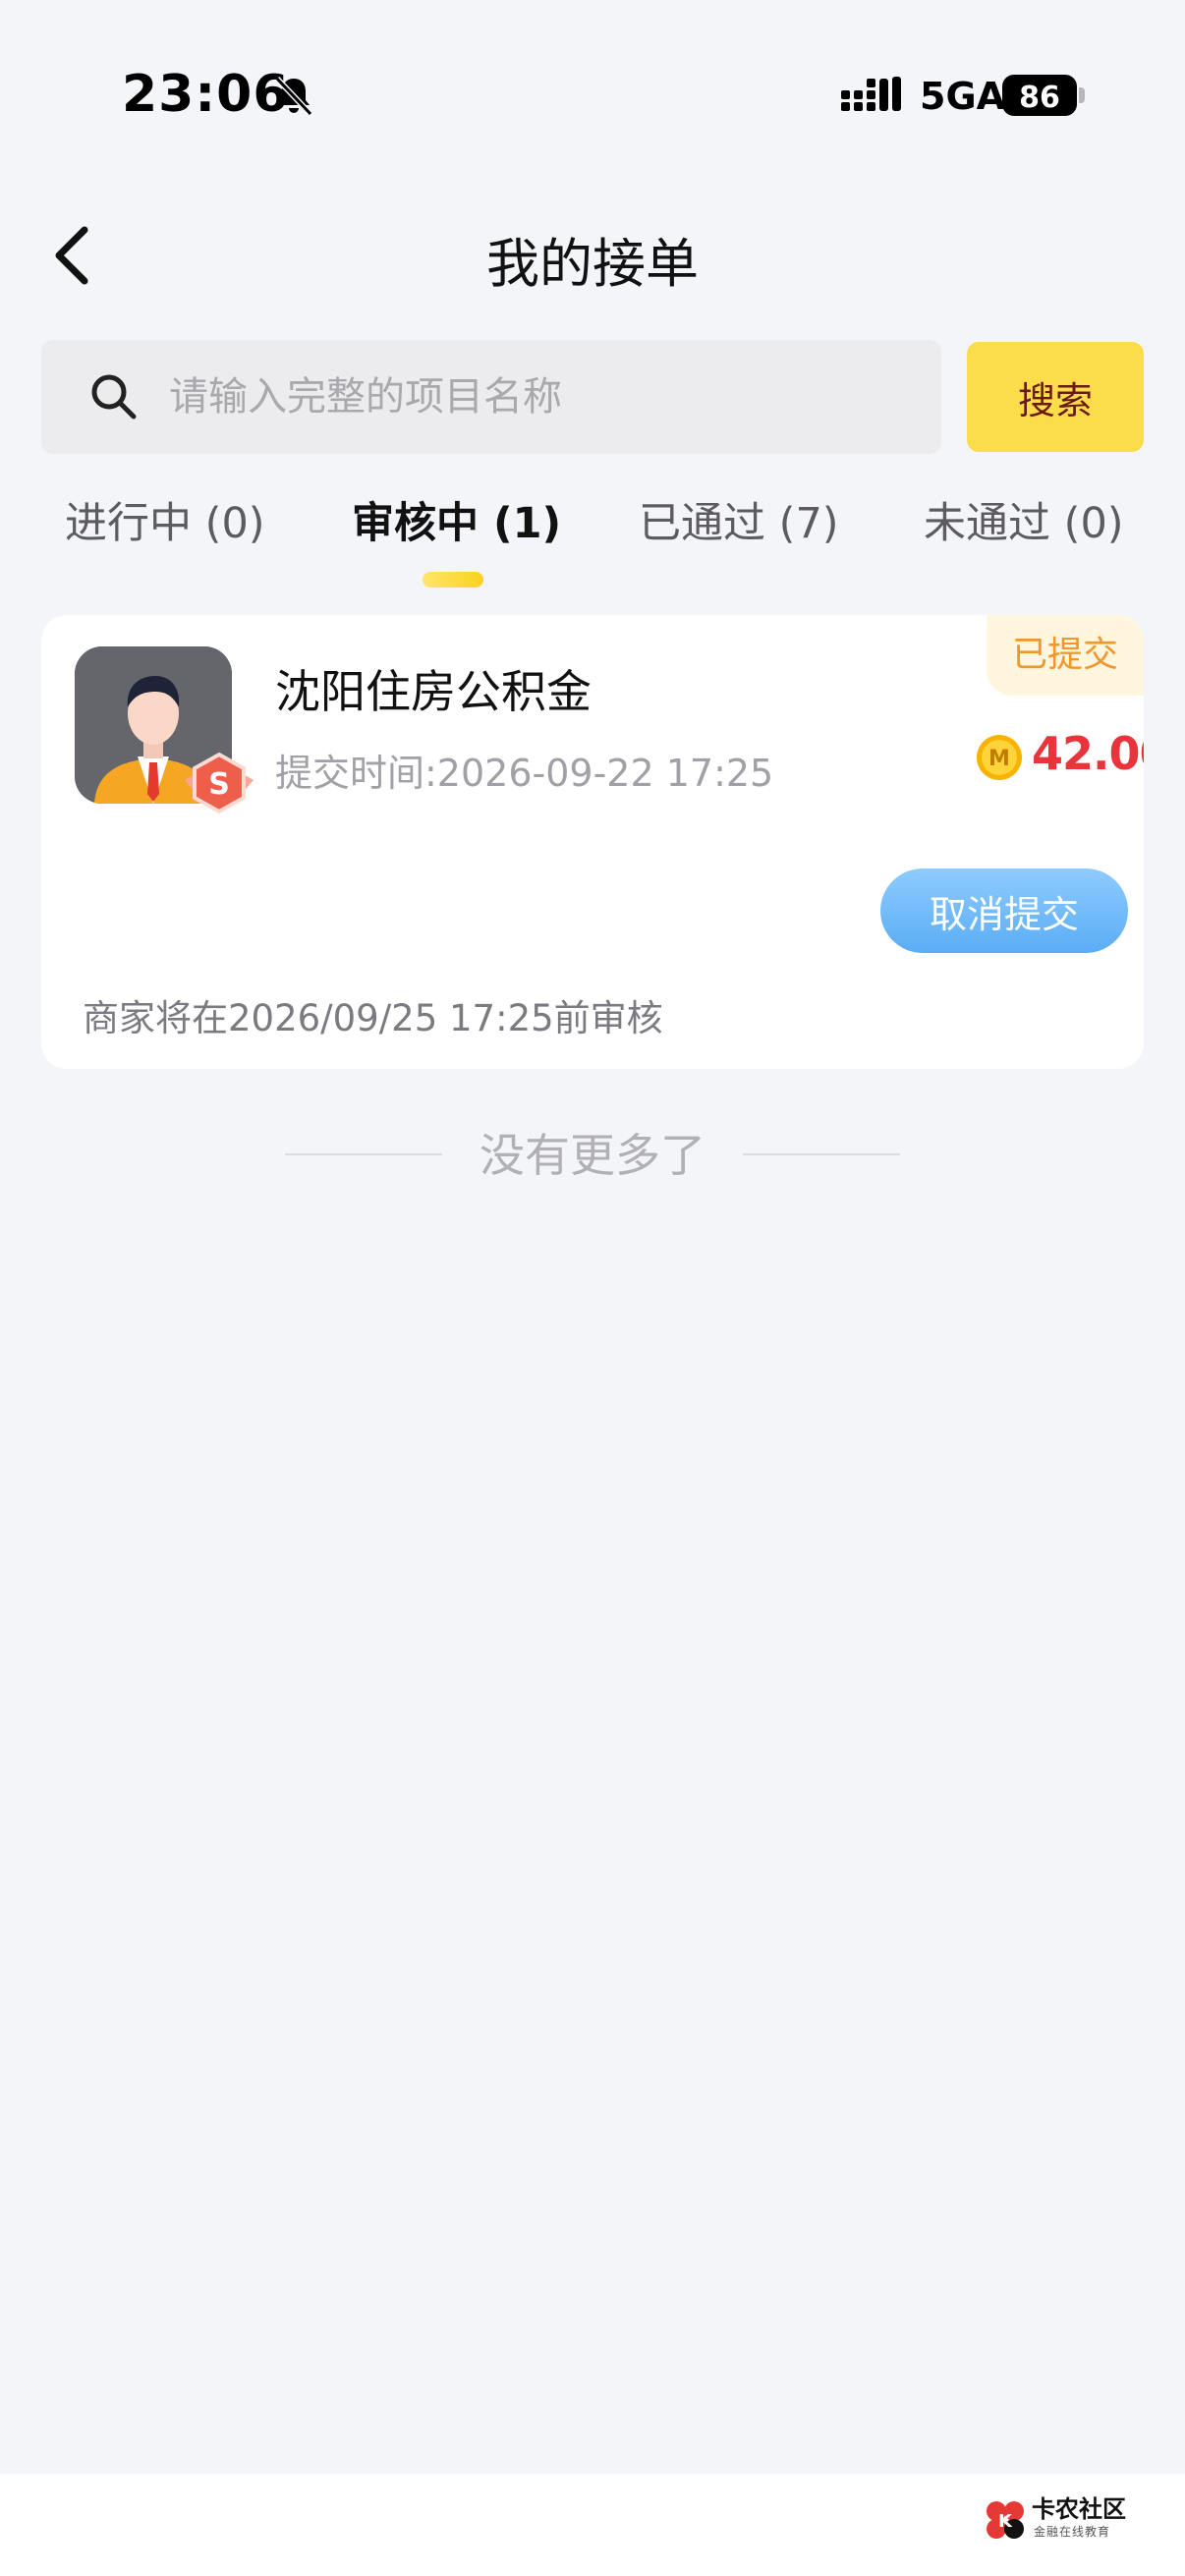 The width and height of the screenshot is (1185, 2576). I want to click on watermark-logo-icon: K, so click(1006, 2520).